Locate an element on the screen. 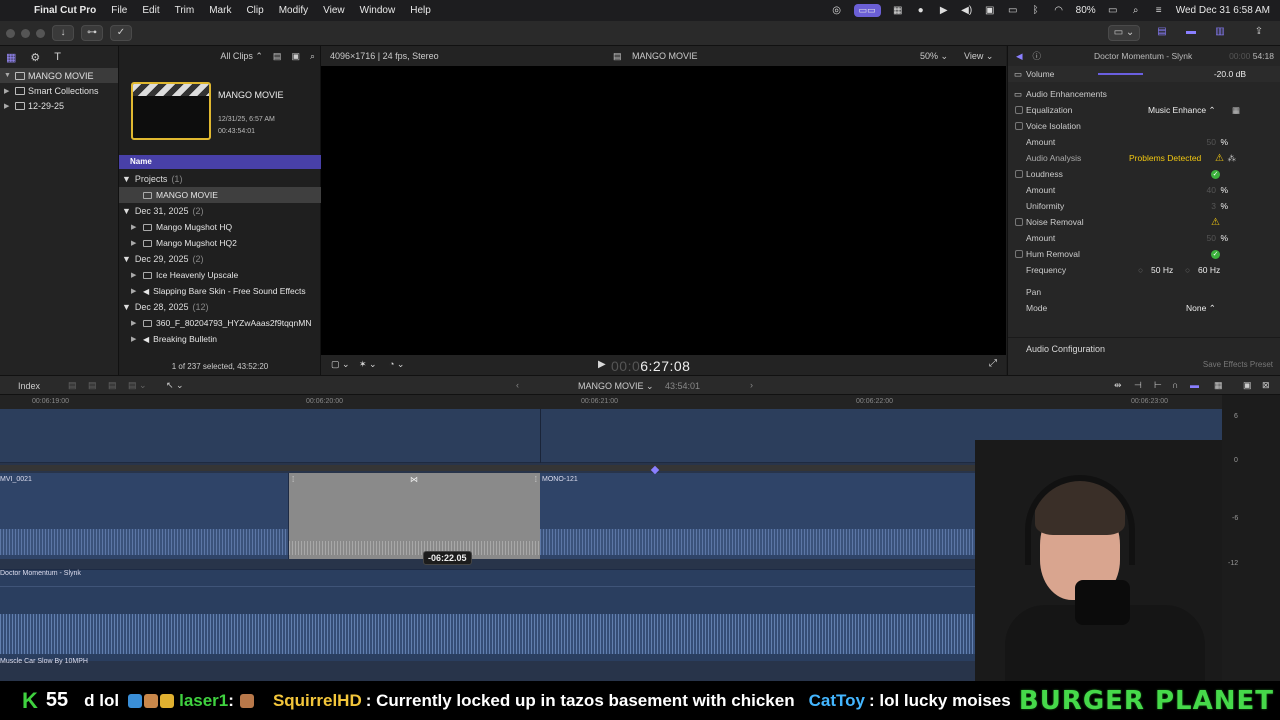 Image resolution: width=1280 pixels, height=720 pixels. volume-slider is located at coordinates (1120, 74).